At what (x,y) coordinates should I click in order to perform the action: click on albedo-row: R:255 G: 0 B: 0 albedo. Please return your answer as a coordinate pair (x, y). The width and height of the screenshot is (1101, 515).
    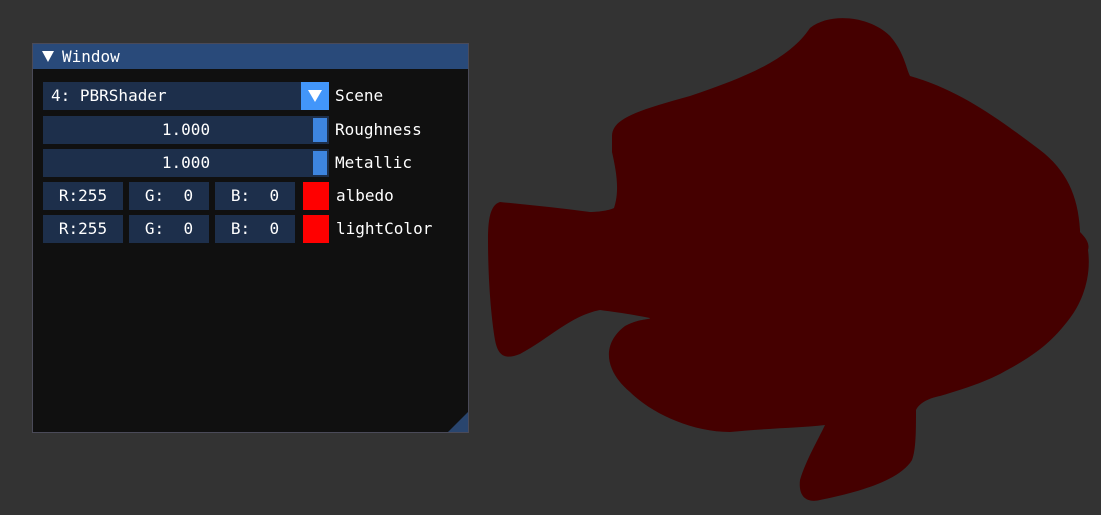
    Looking at the image, I should click on (253, 196).